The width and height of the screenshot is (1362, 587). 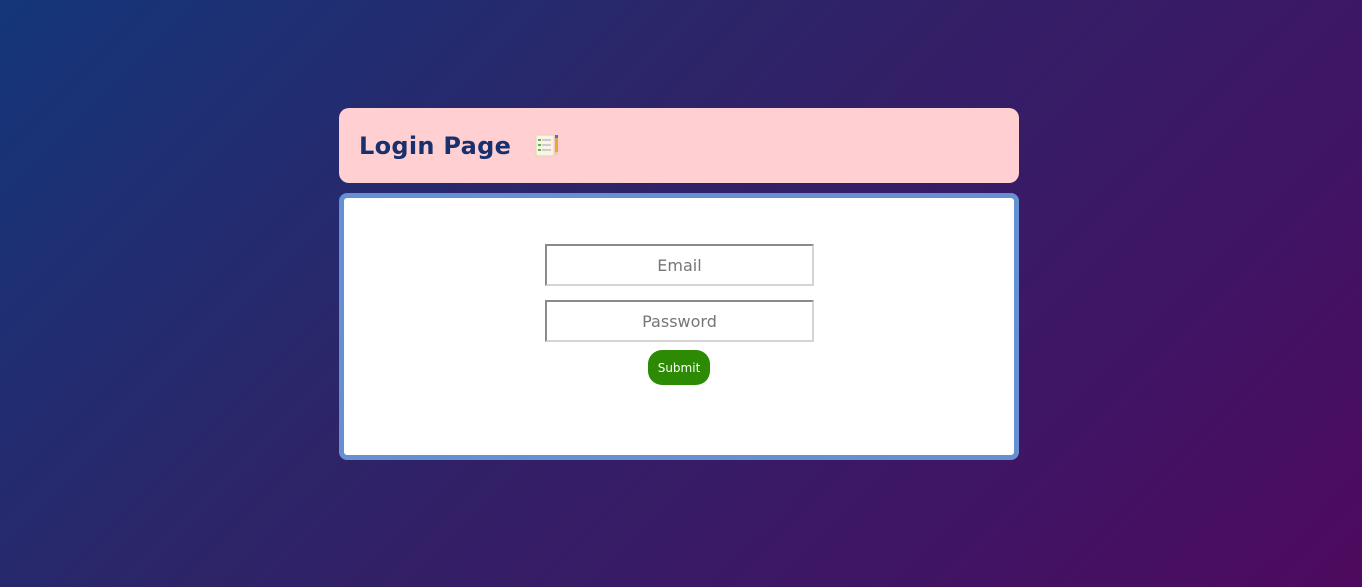 What do you see at coordinates (547, 145) in the screenshot?
I see `notepad-checklist-icon` at bounding box center [547, 145].